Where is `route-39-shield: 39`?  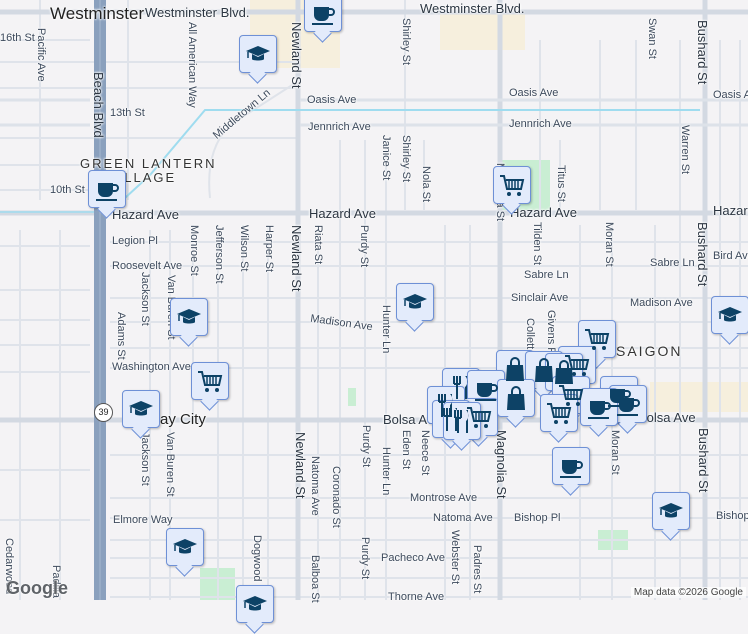 route-39-shield: 39 is located at coordinates (103, 412).